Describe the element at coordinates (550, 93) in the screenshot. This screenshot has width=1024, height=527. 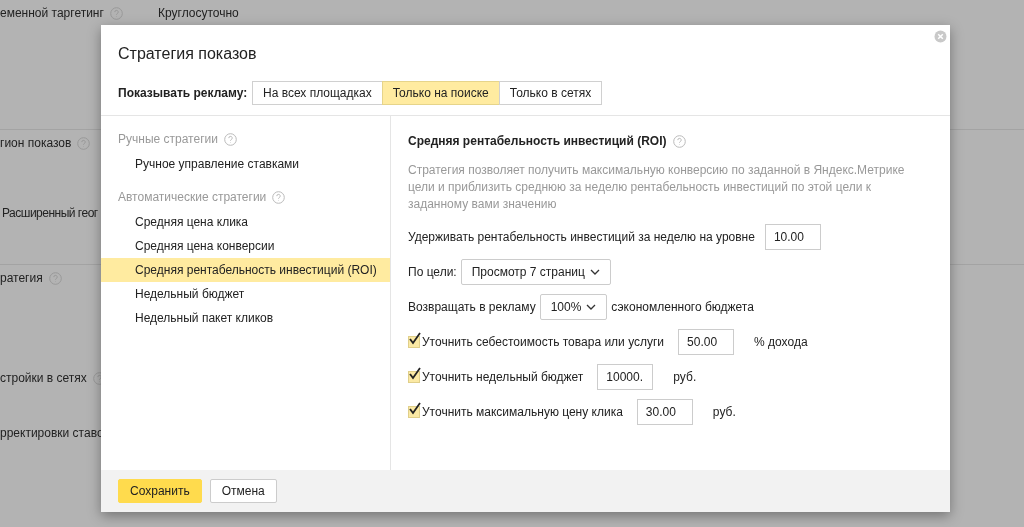
I see `placement-tab: Только в сетях` at that location.